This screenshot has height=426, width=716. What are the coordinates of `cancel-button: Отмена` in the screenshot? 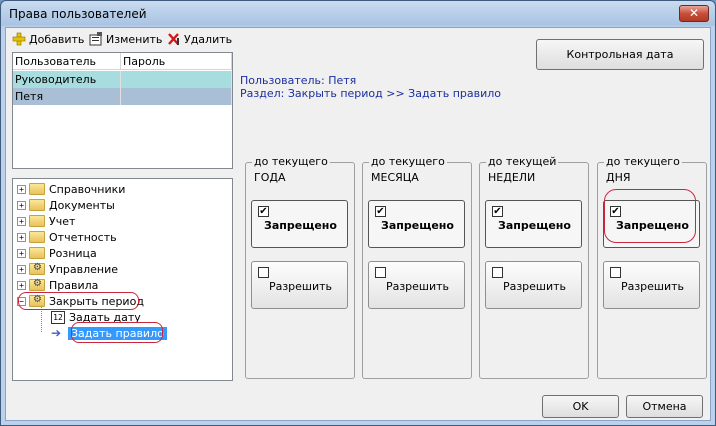 It's located at (664, 406).